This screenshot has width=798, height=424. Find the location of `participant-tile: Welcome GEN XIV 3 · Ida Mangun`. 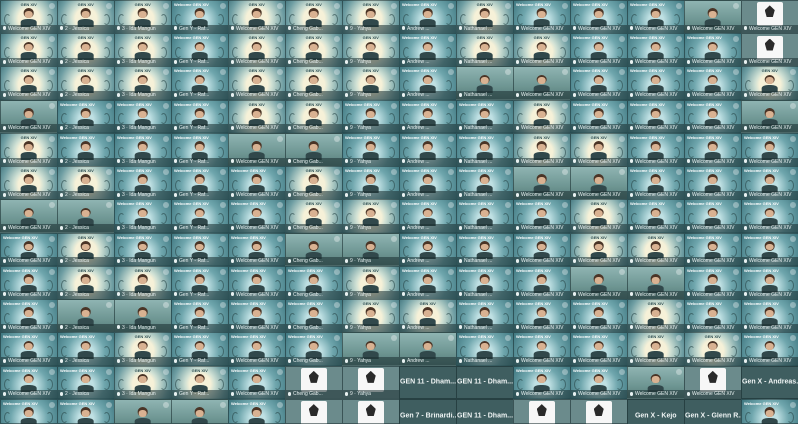

participant-tile: Welcome GEN XIV 3 · Ida Mangun is located at coordinates (143, 149).